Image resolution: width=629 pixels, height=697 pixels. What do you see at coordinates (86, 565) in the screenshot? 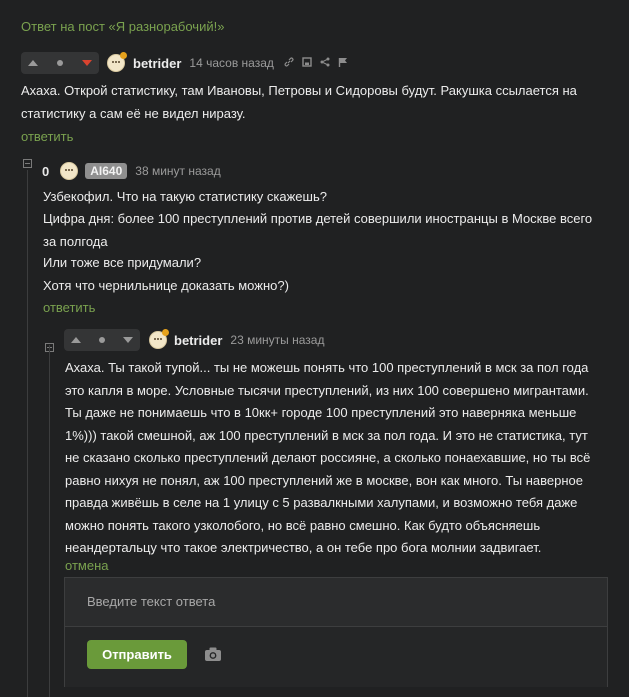
I see `comment3-cancel-link: отмена` at bounding box center [86, 565].